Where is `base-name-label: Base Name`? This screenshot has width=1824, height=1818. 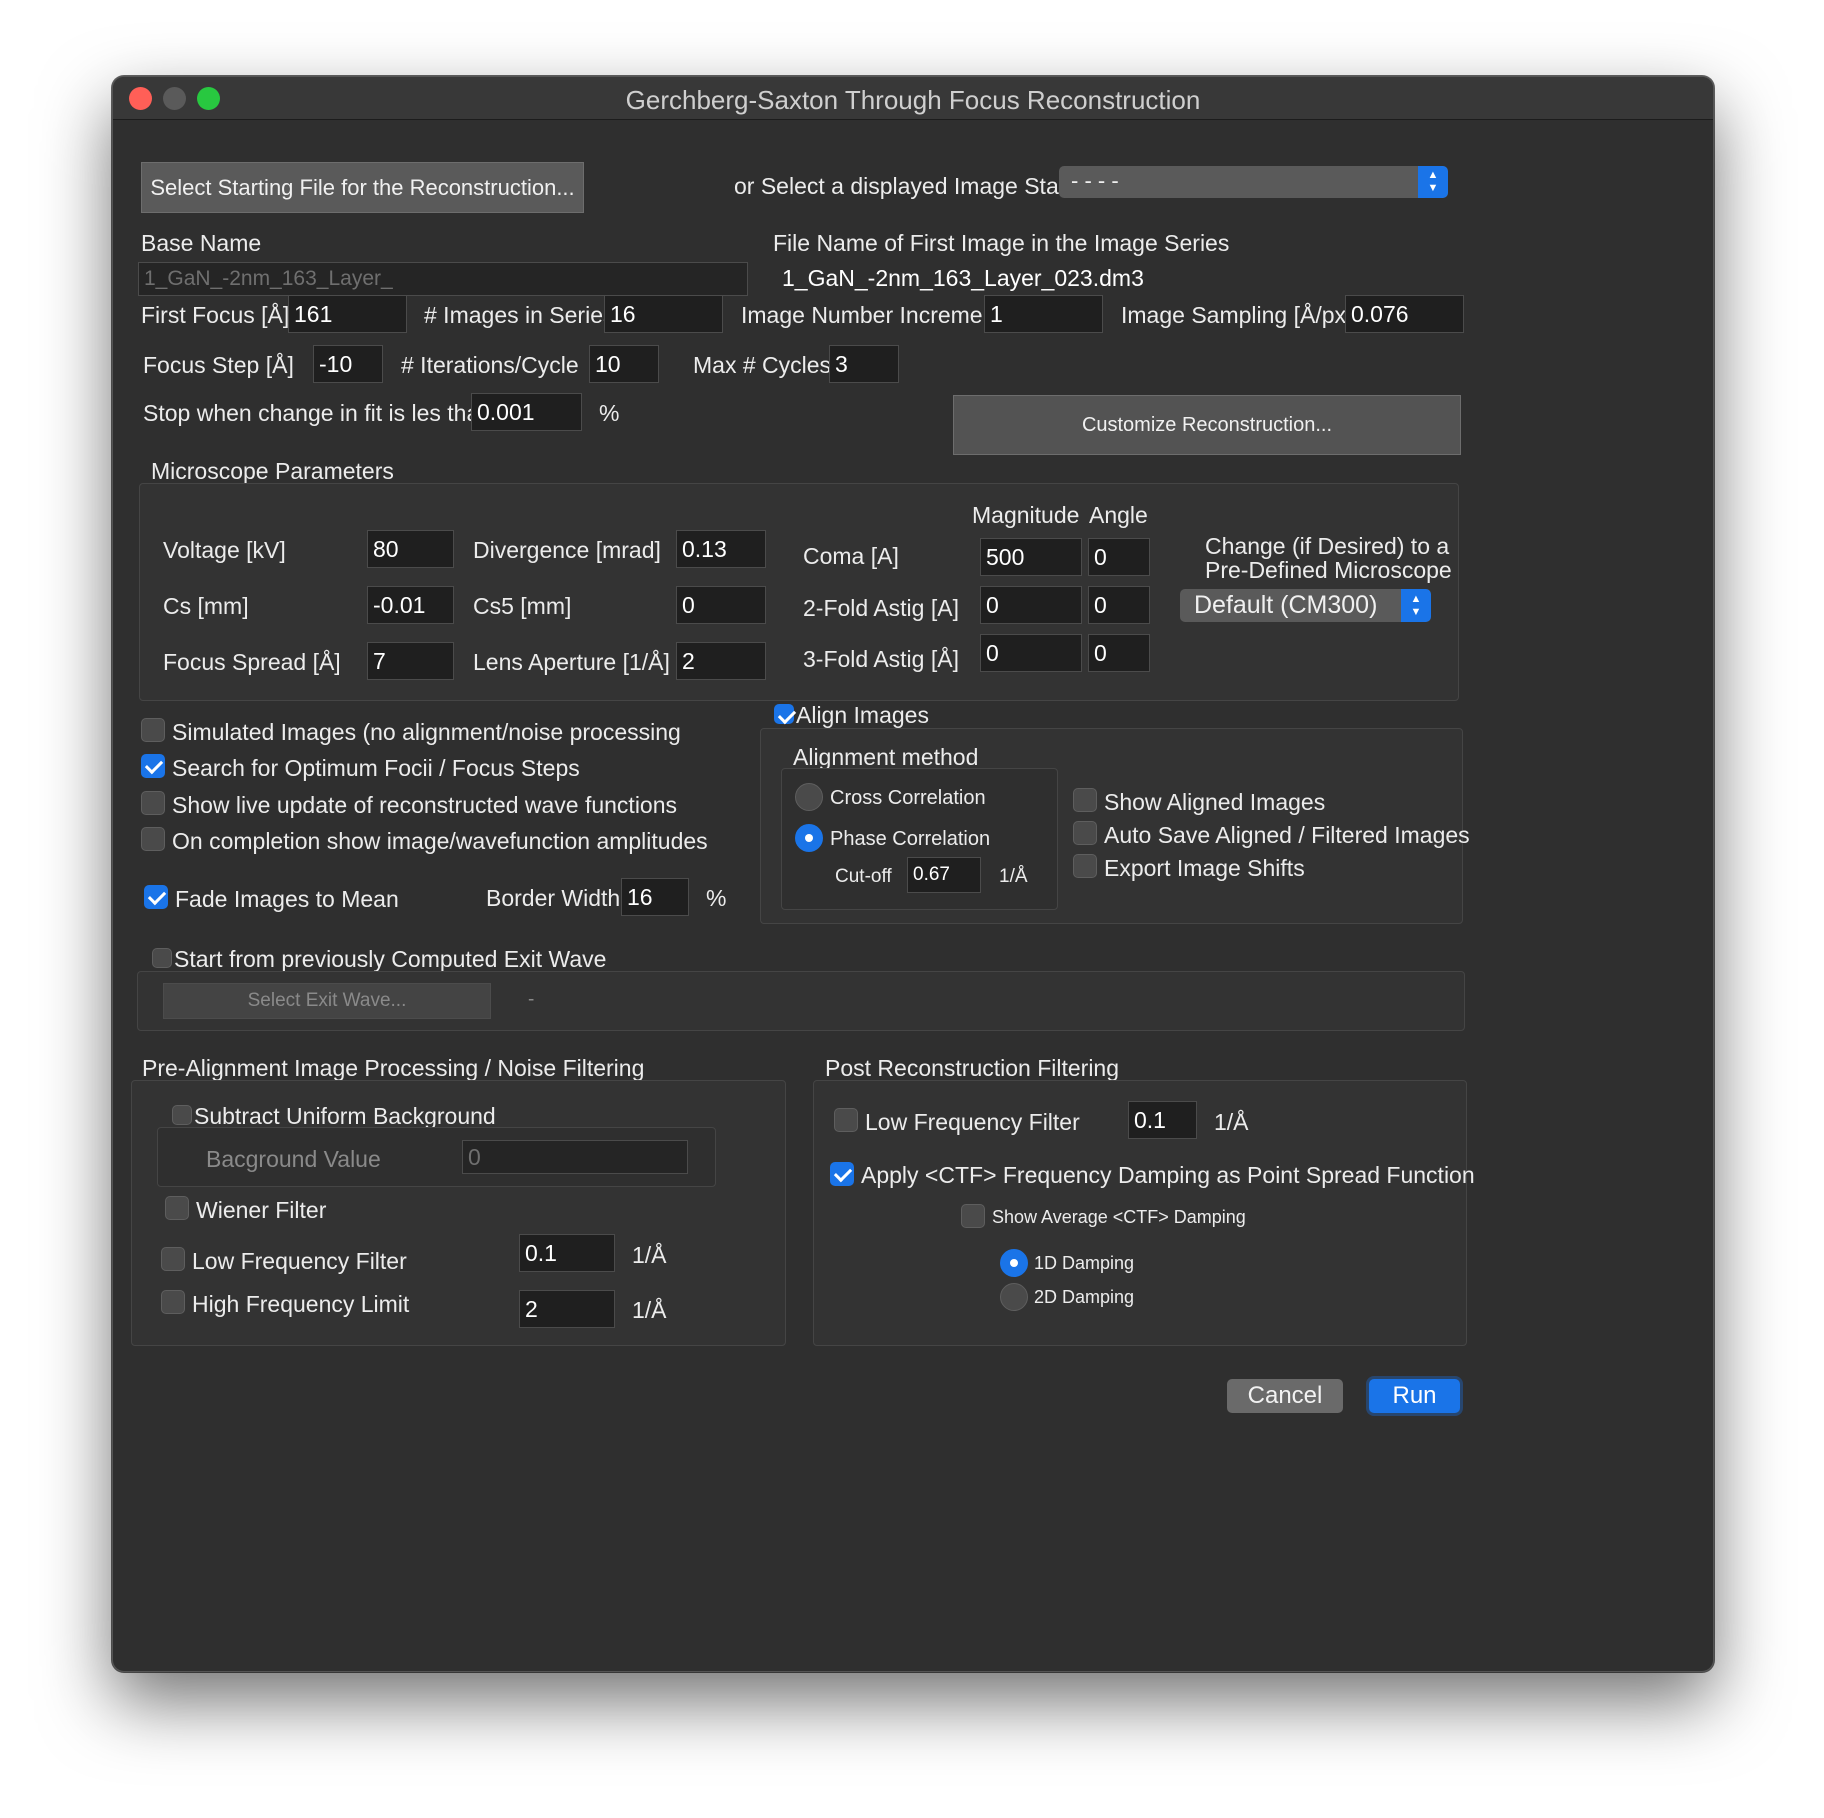 base-name-label: Base Name is located at coordinates (201, 243).